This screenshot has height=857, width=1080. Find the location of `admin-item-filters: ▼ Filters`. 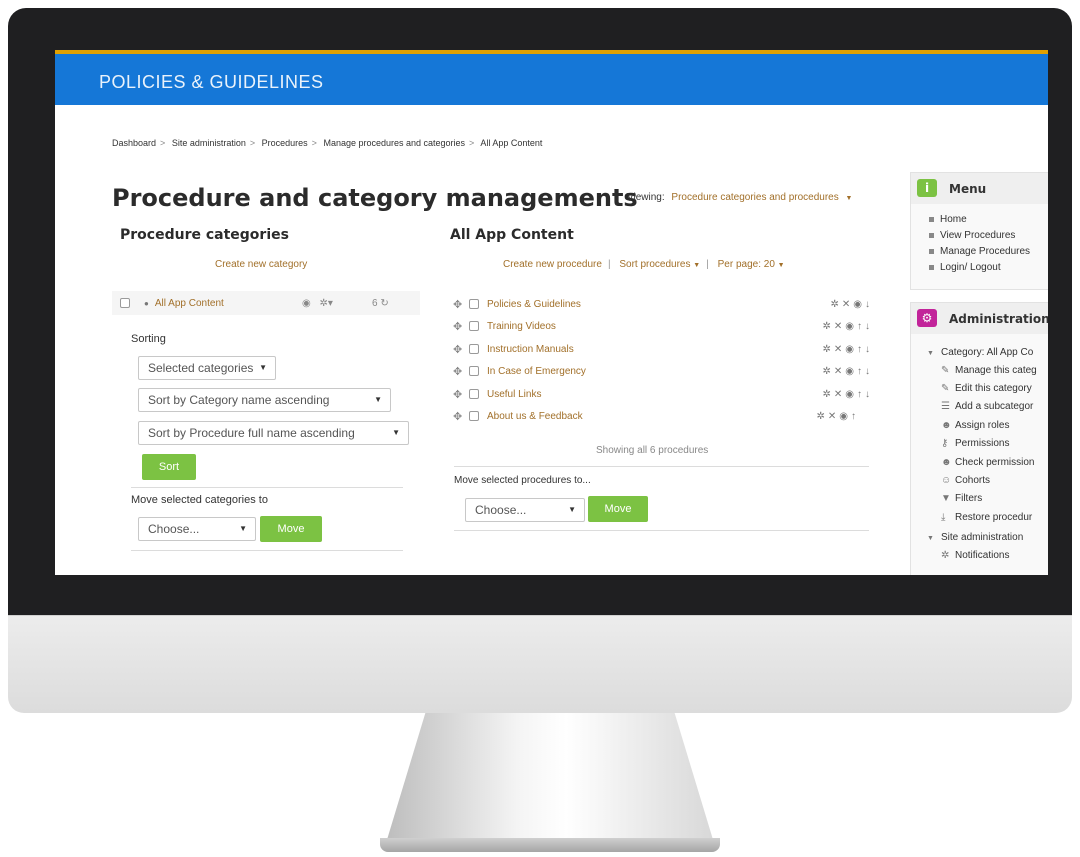

admin-item-filters: ▼ Filters is located at coordinates (961, 498).